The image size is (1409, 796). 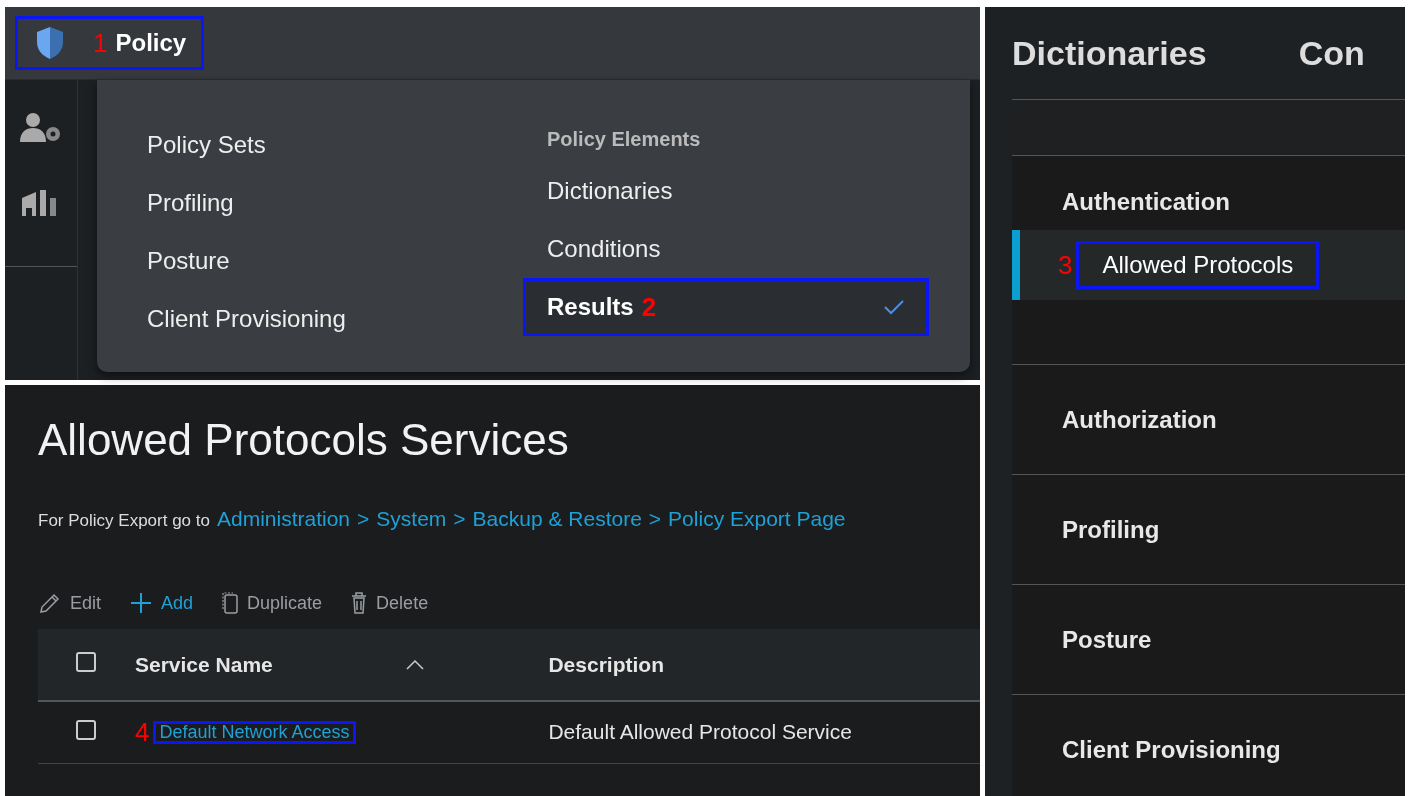 I want to click on section-heading: Client Provisioning, so click(x=1171, y=749).